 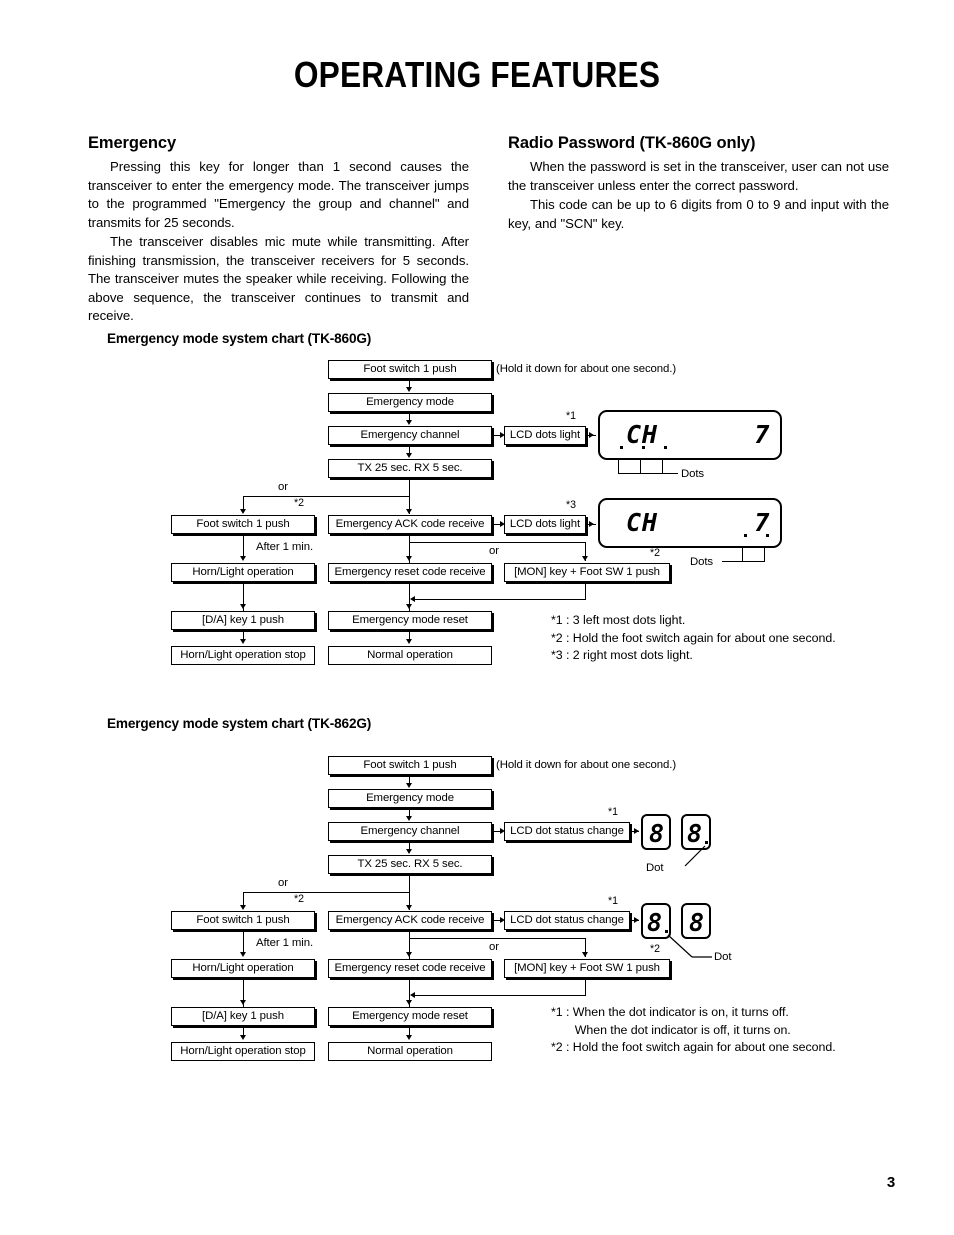 I want to click on chart1-lcd-panel-2: CH 7, so click(x=690, y=523).